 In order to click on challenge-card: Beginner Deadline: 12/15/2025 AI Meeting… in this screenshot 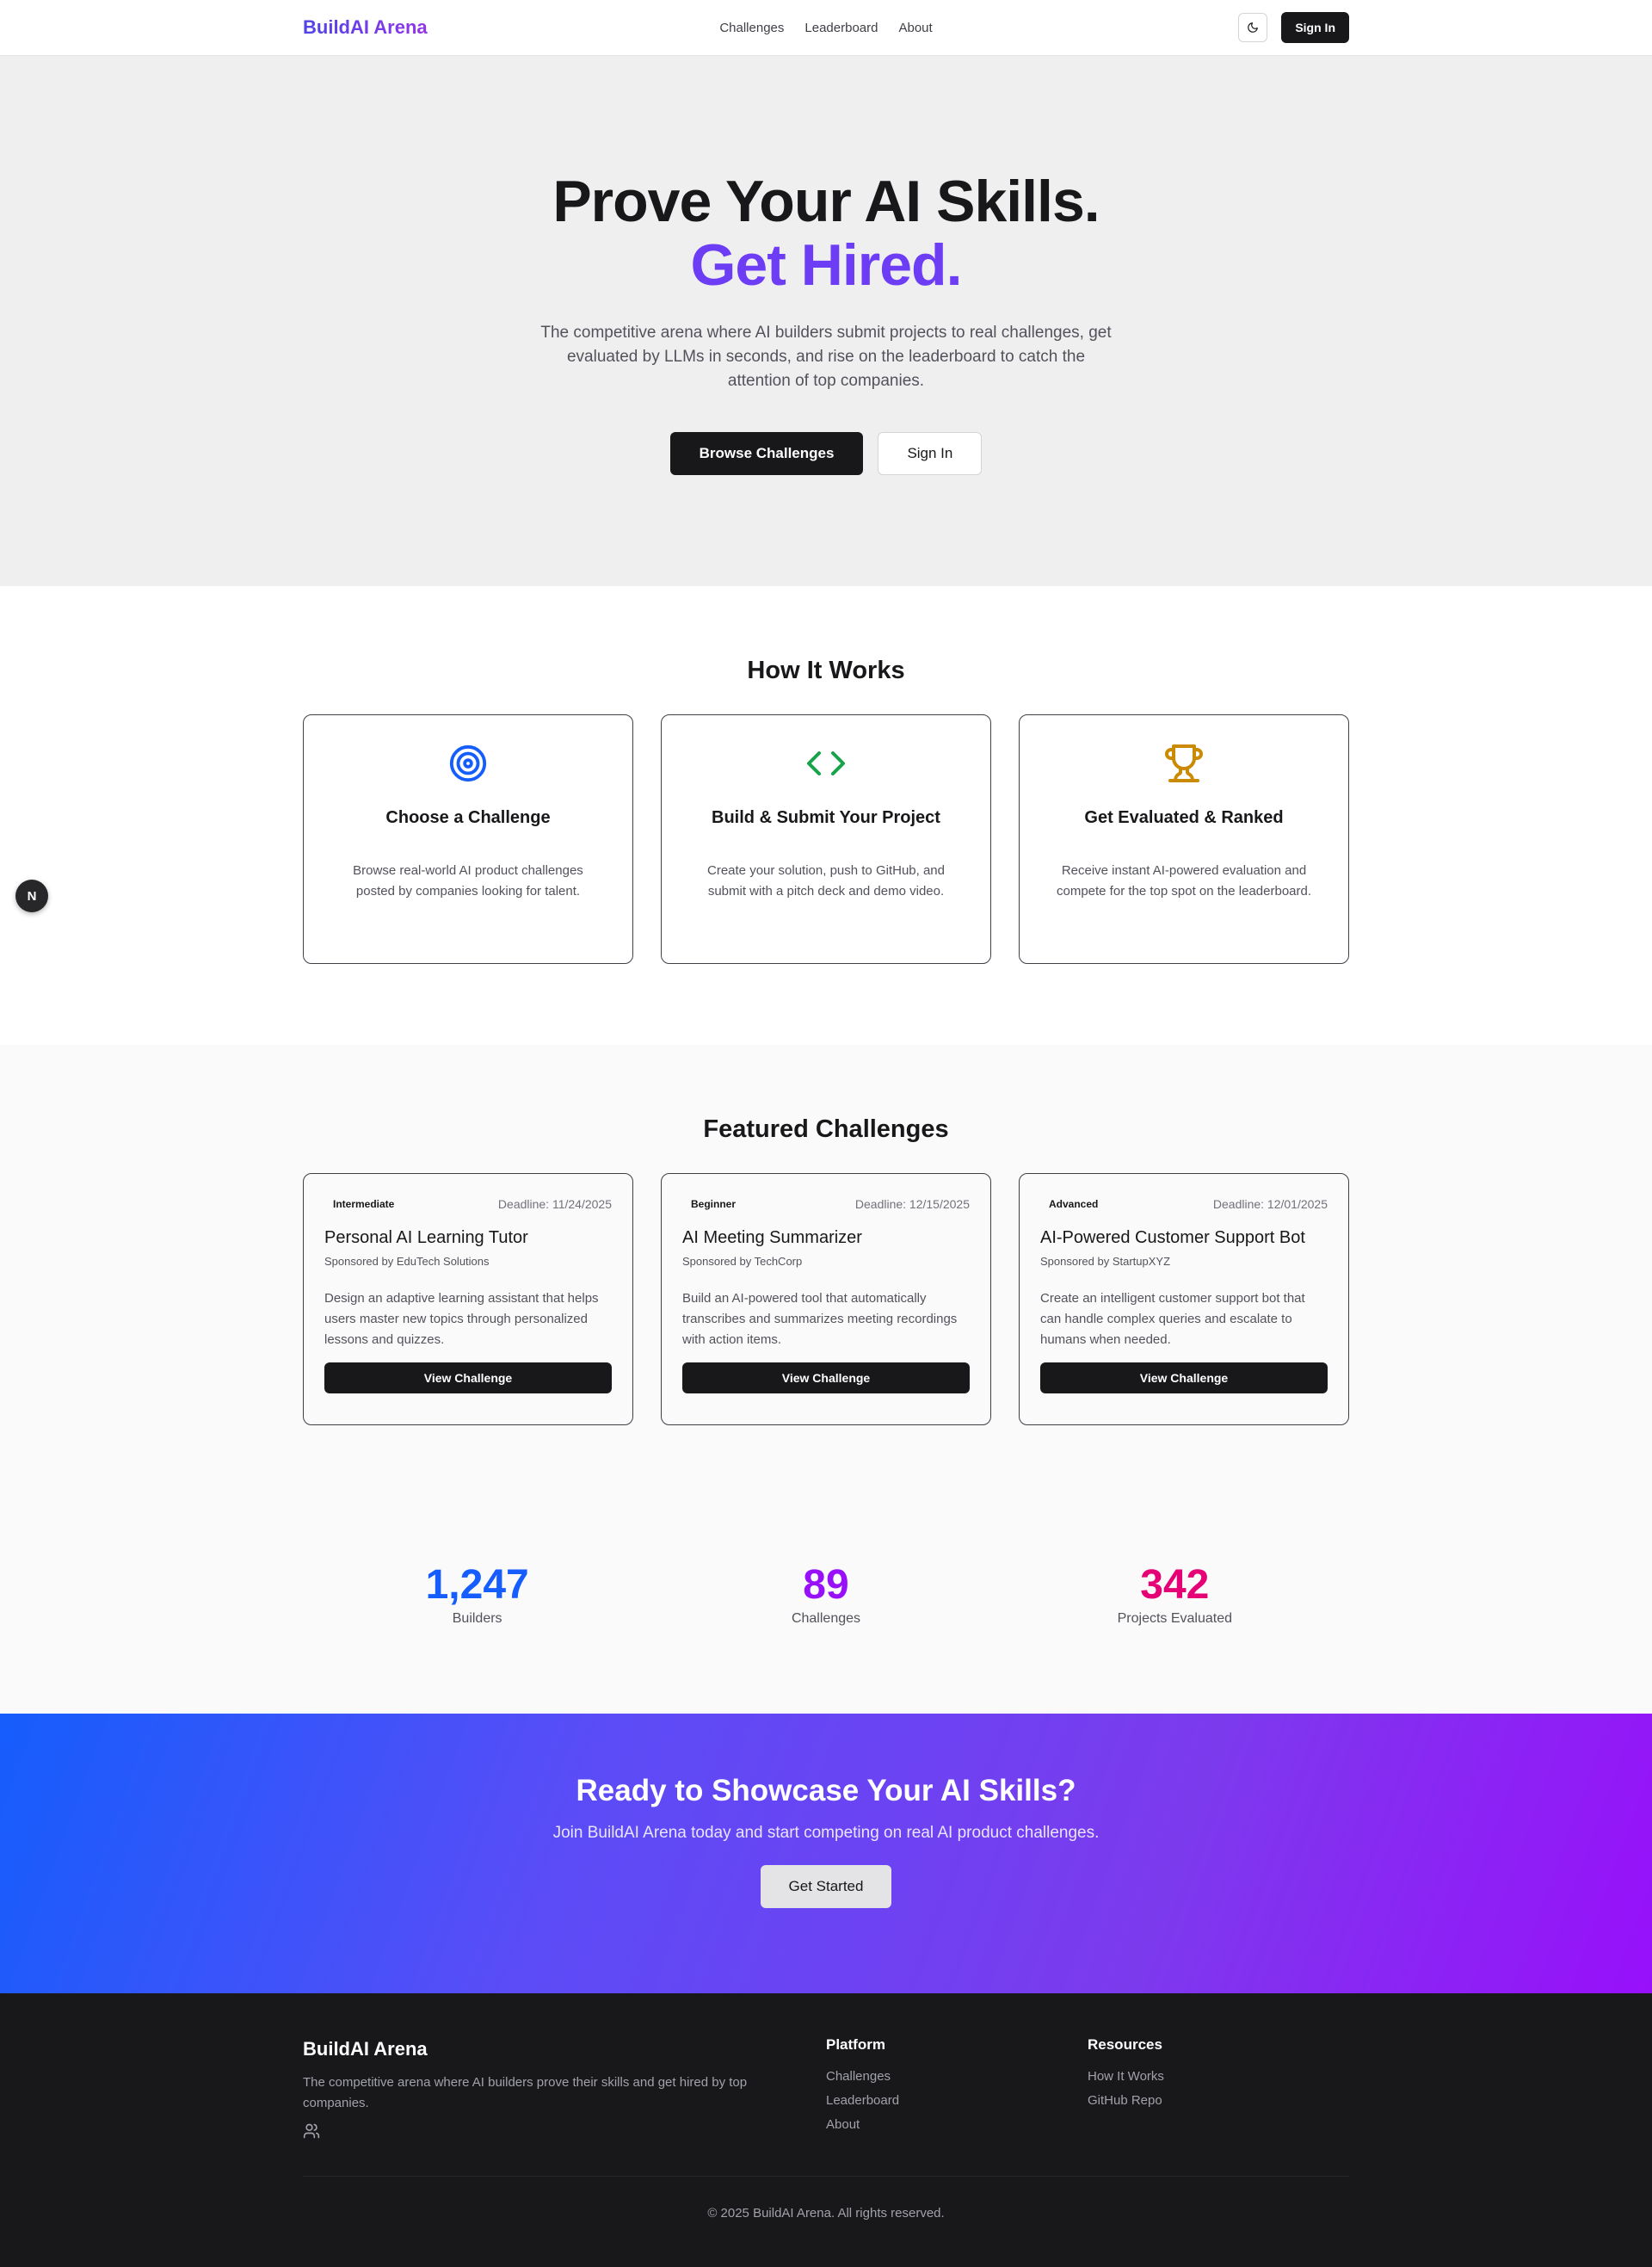, I will do `click(826, 1299)`.